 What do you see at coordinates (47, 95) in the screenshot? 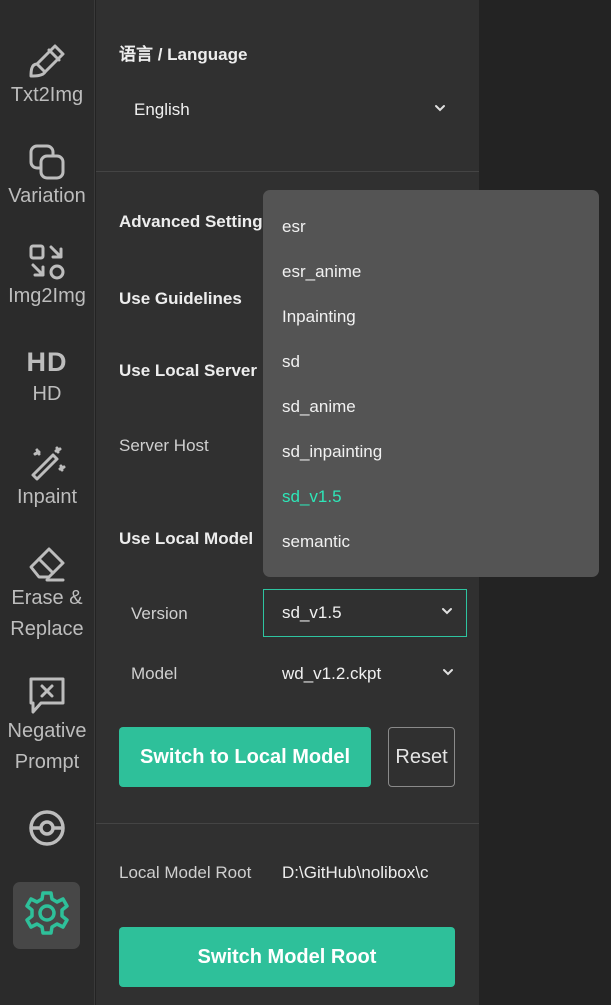
I see `sidebar-item-label: Txt2Img` at bounding box center [47, 95].